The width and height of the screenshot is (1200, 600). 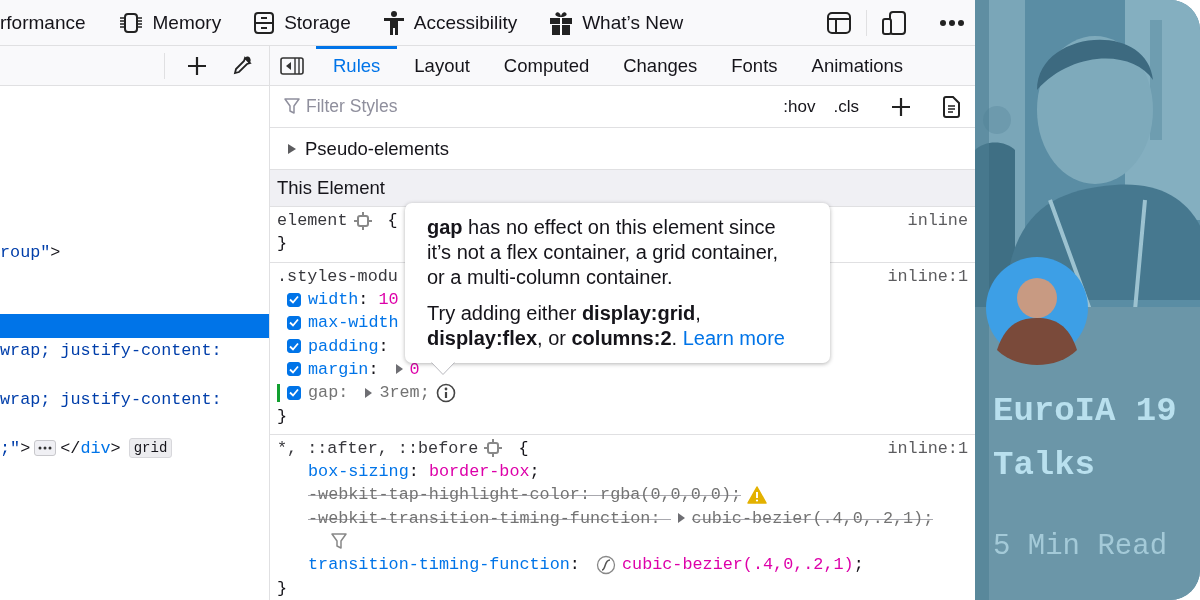 I want to click on ellipsis-icon, so click(x=45, y=448).